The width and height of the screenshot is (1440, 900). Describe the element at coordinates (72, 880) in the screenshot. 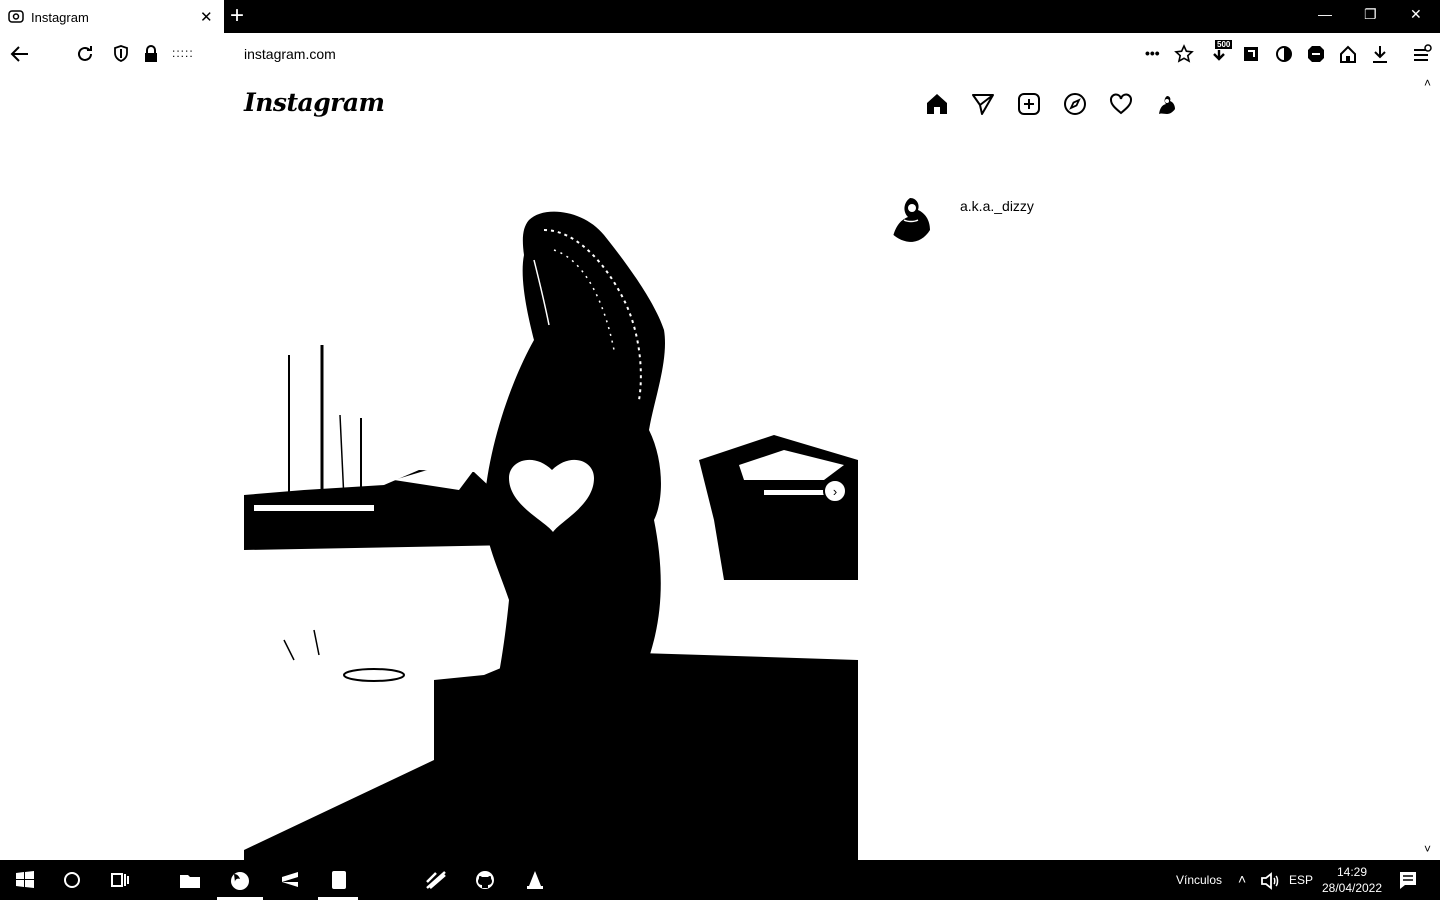

I see `cortana-icon` at that location.